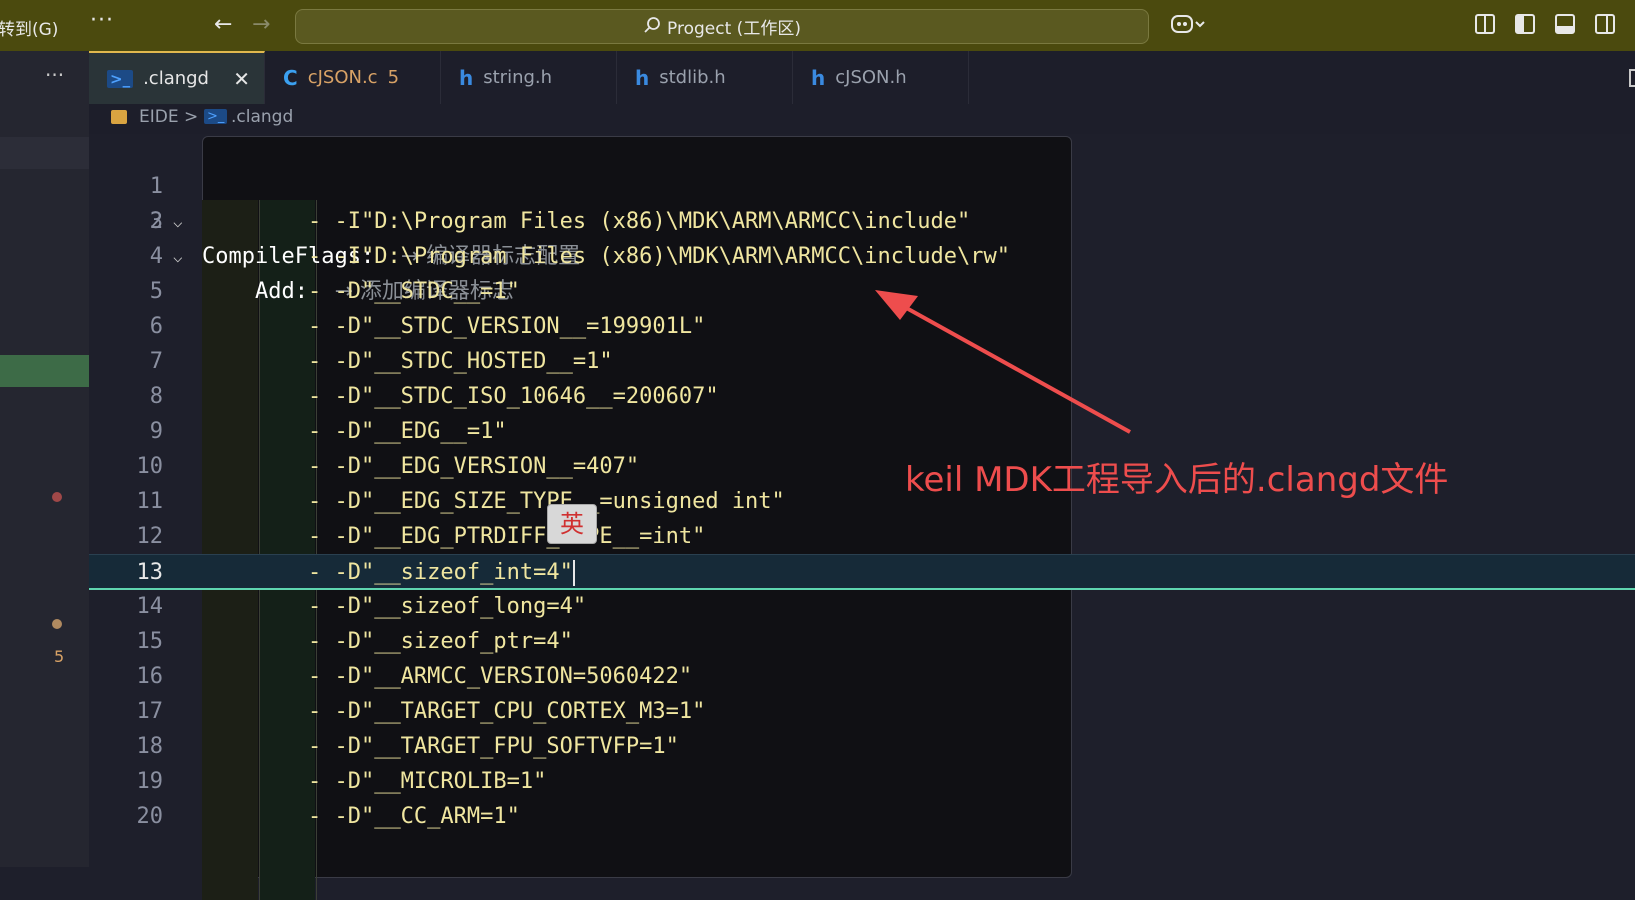 The width and height of the screenshot is (1635, 900). What do you see at coordinates (1177, 480) in the screenshot?
I see `annotation-text: keil MDK工程导入后的.clangd文件` at bounding box center [1177, 480].